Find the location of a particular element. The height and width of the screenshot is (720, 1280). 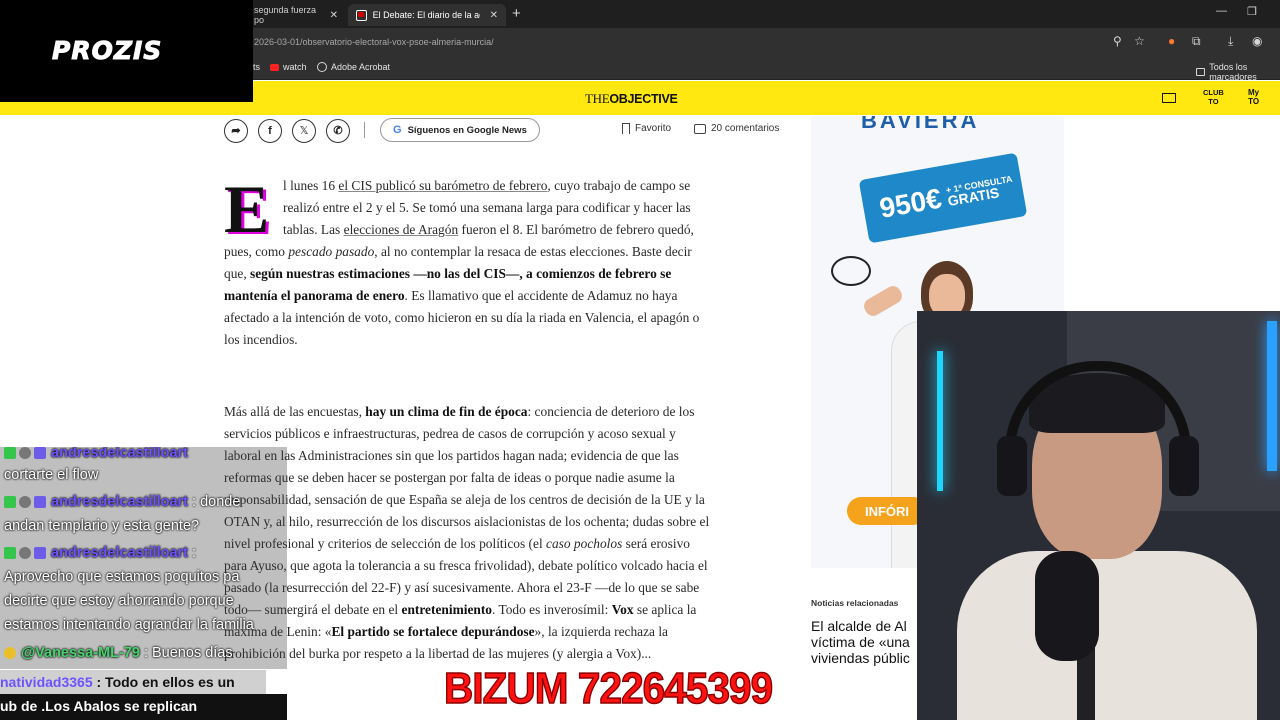

chat-message-text: estamos intentando agrandar la familia is located at coordinates (129, 625).